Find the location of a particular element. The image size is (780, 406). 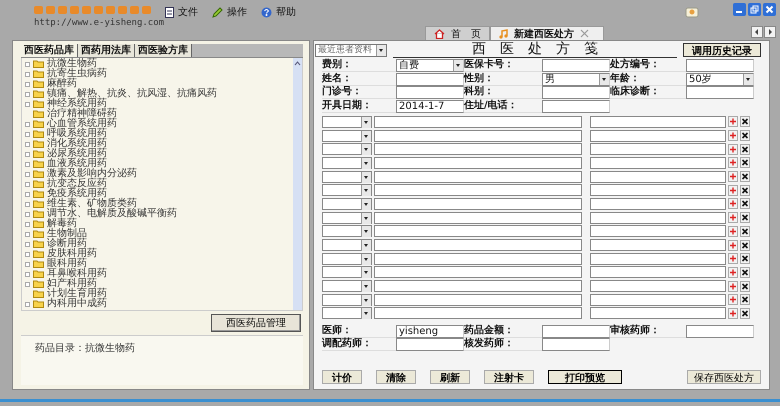

tree-item: 泌尿系统用药 is located at coordinates (77, 154).